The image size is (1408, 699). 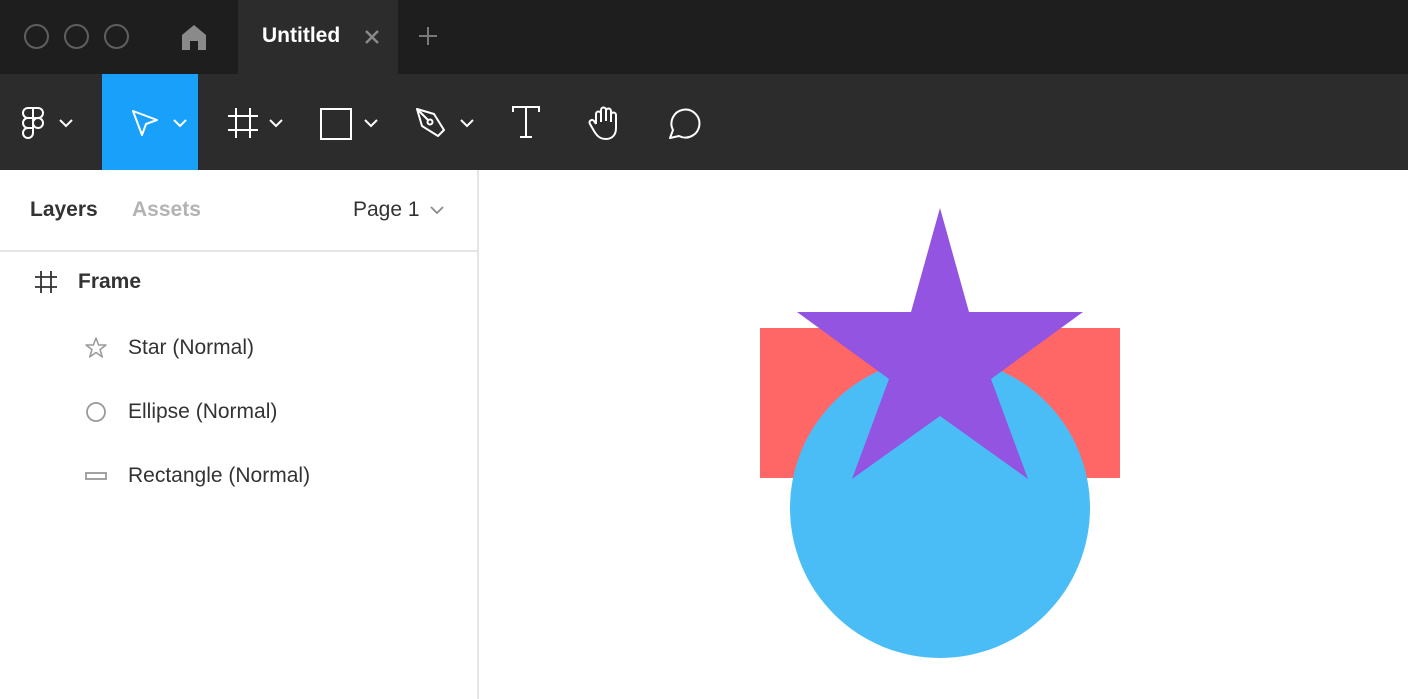 What do you see at coordinates (76, 36) in the screenshot?
I see `window-minimize-button` at bounding box center [76, 36].